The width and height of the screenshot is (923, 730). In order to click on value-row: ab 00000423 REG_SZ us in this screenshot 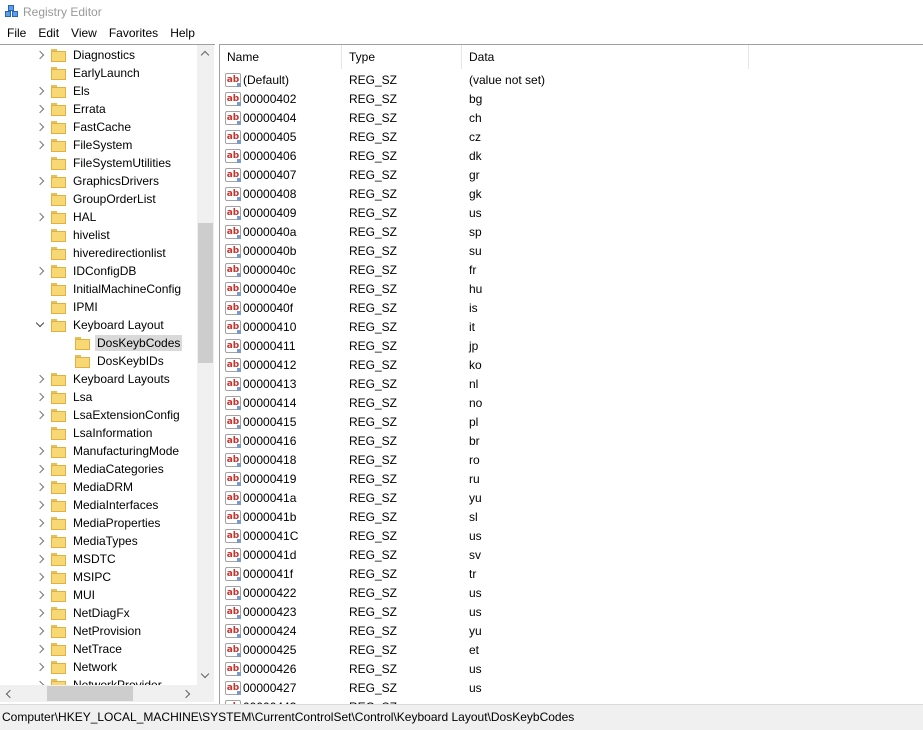, I will do `click(571, 611)`.